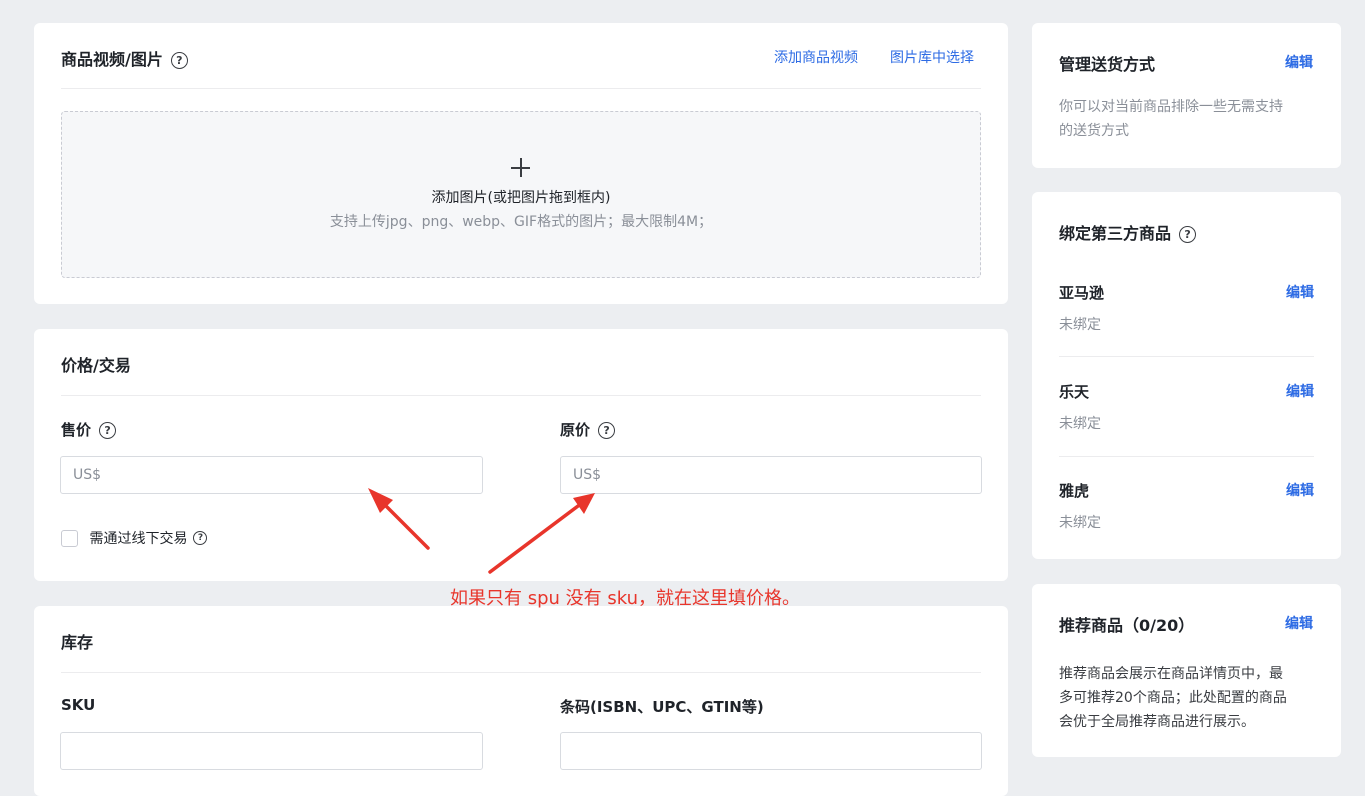  What do you see at coordinates (625, 598) in the screenshot?
I see `annotation-text: 如果只有 spu 没有 sku，就在这里填价格。` at bounding box center [625, 598].